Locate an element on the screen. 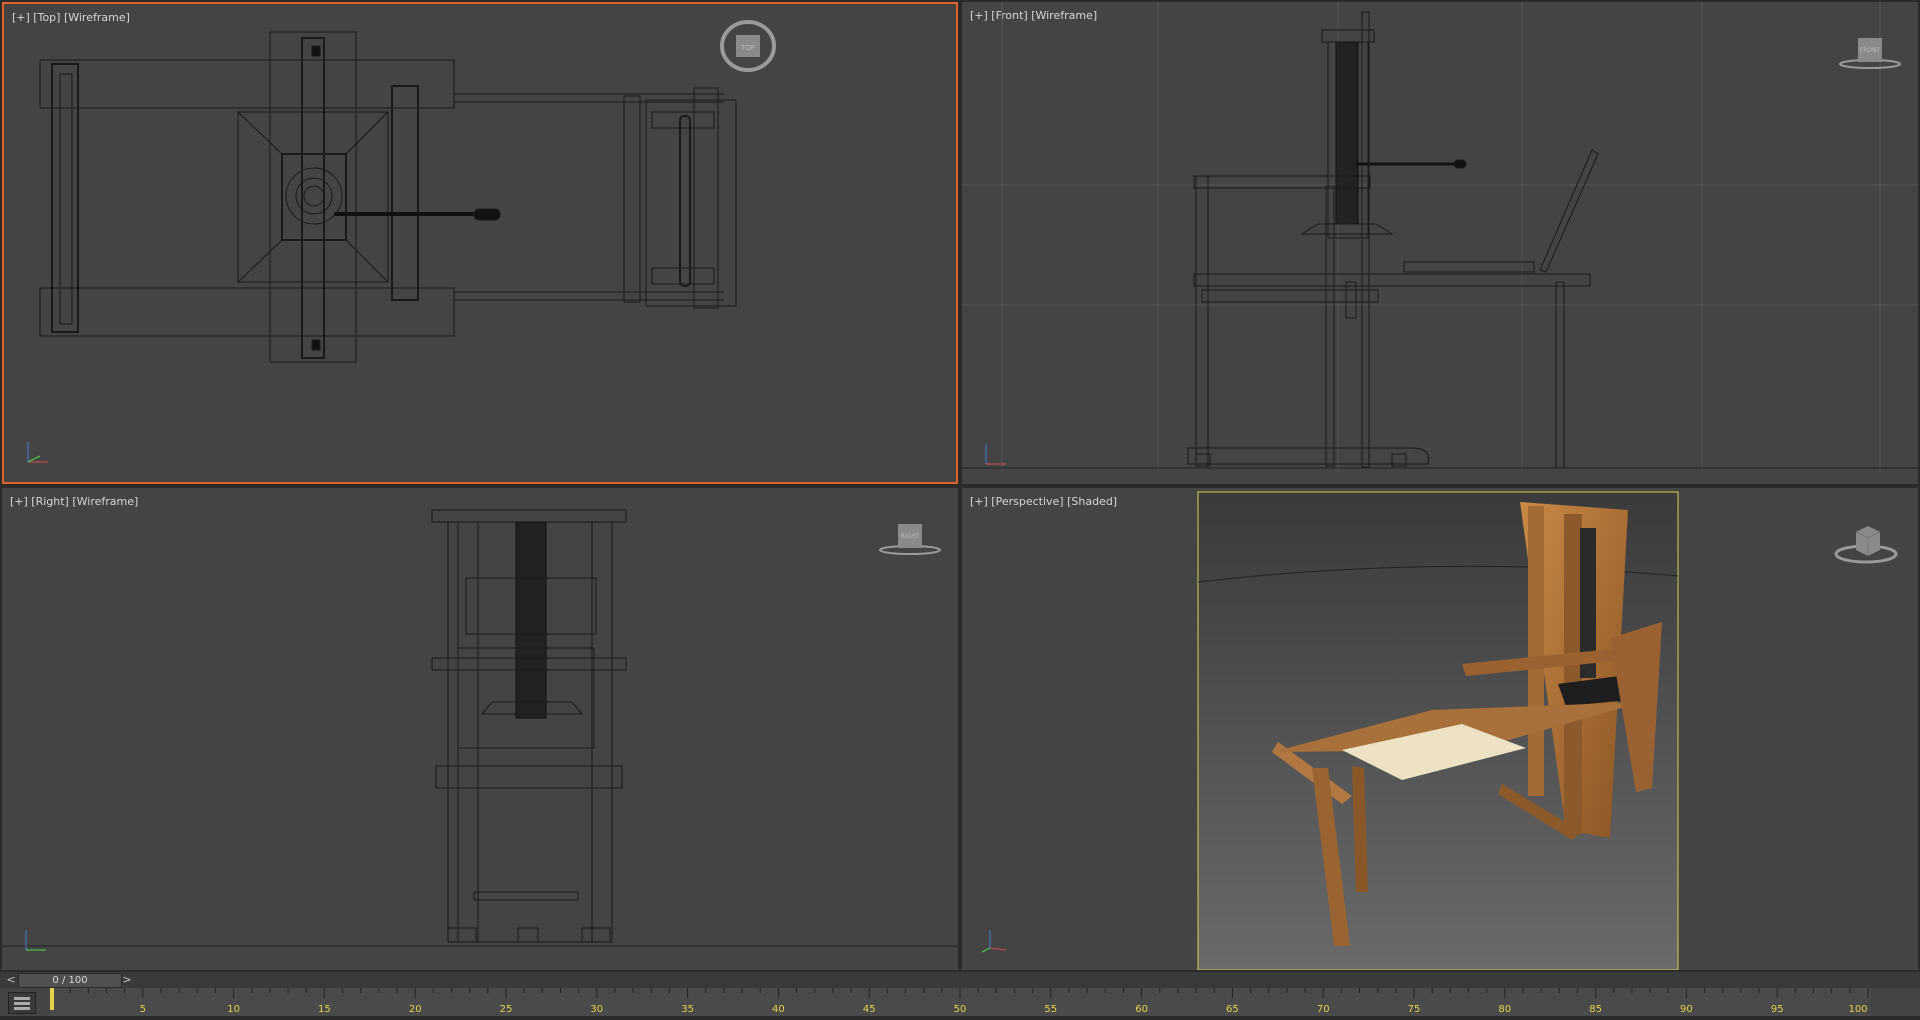 This screenshot has width=1920, height=1020. track-ruler-ticks: 5 10 15 20 25 30 35 40 45 50 55 60 65 70 75 80 85 90 95 100 is located at coordinates (959, 1001).